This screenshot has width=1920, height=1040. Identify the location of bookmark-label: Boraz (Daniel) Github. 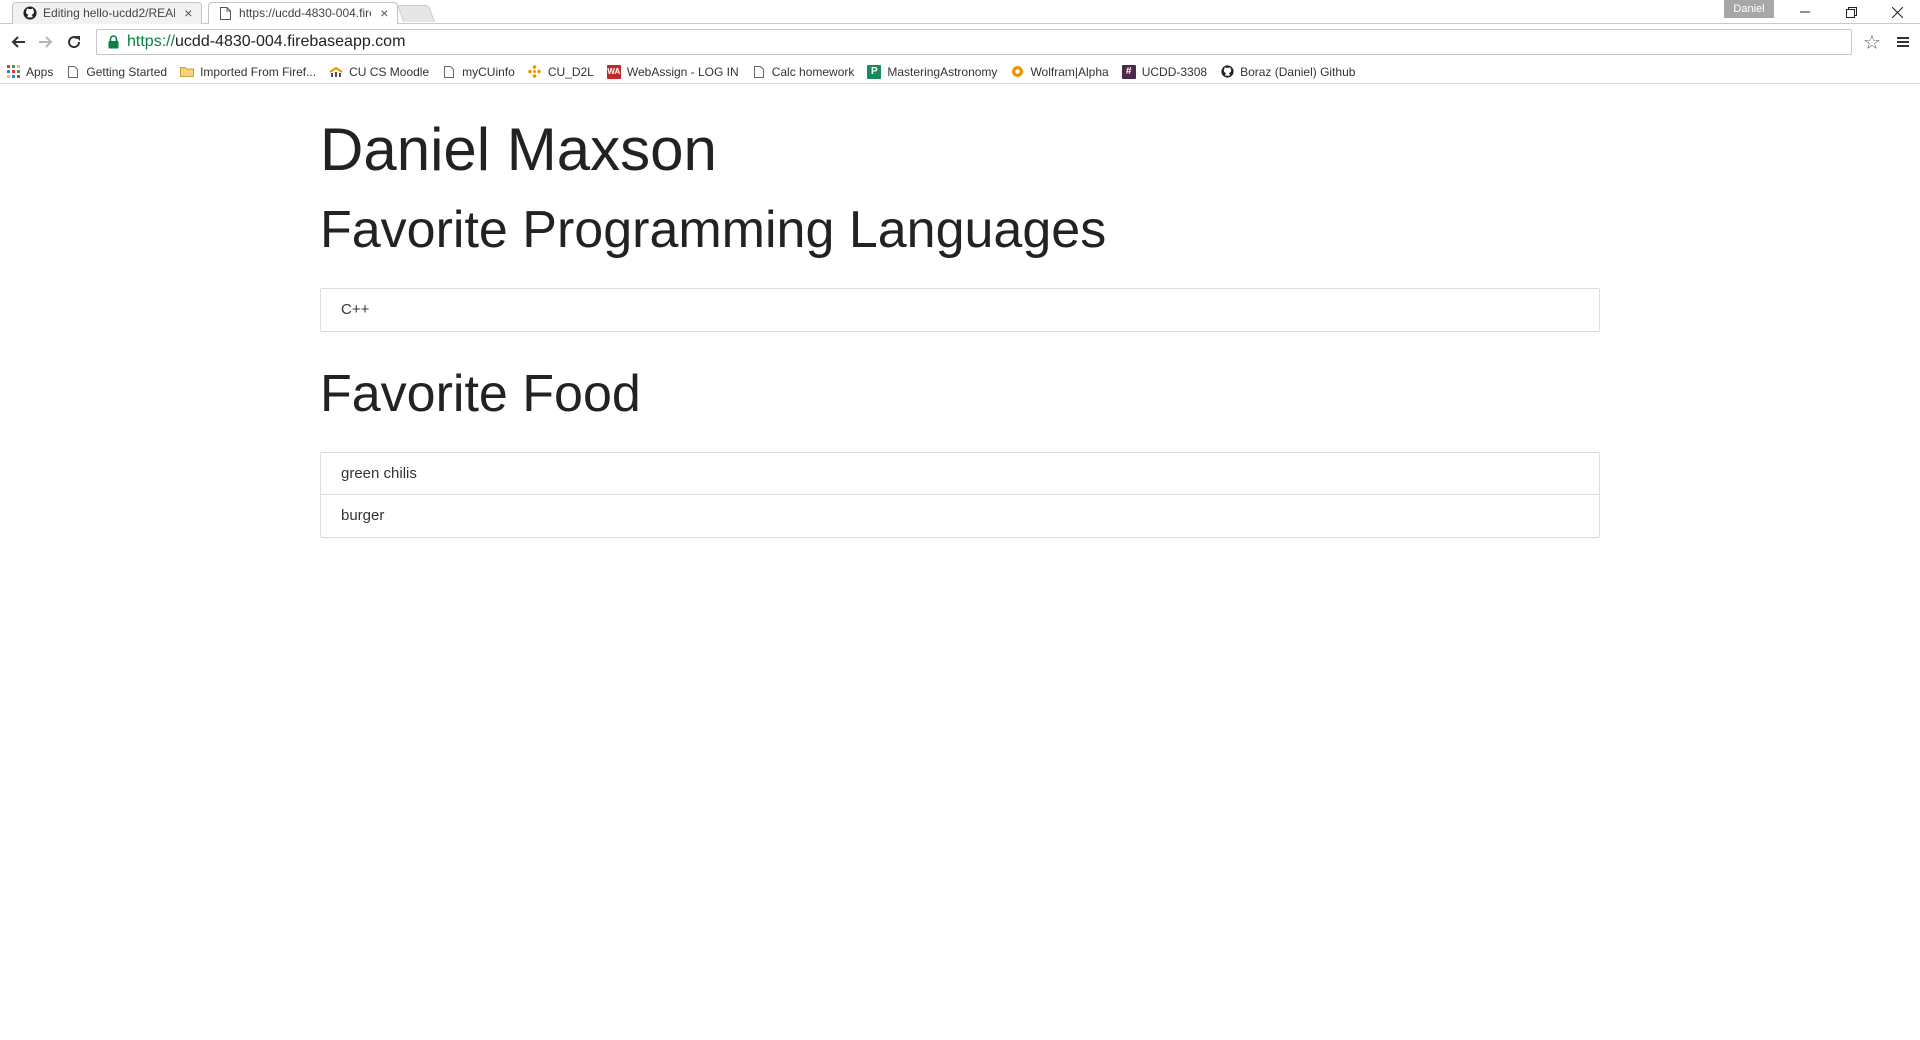
(1298, 71).